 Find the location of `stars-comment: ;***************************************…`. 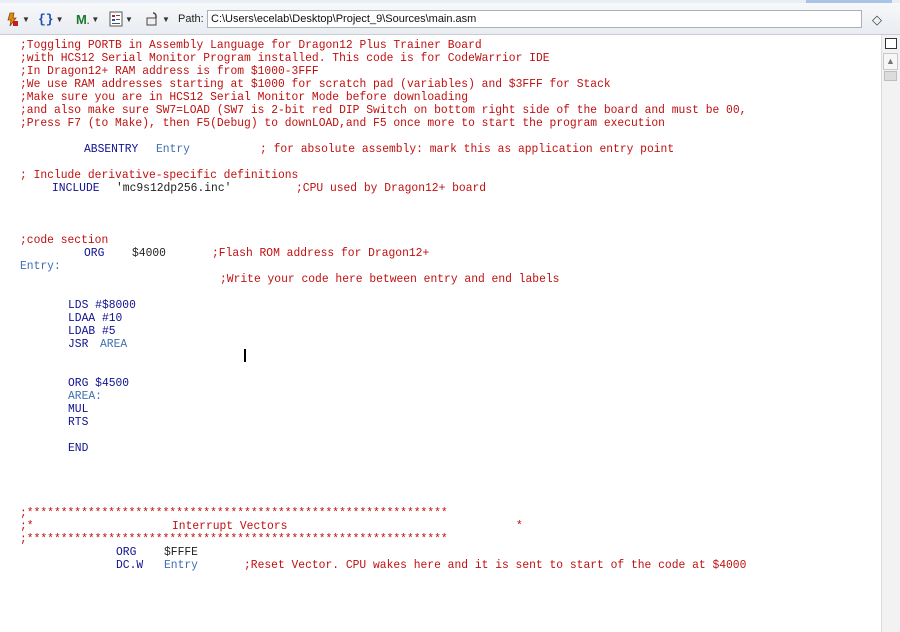

stars-comment: ;***************************************… is located at coordinates (234, 539).